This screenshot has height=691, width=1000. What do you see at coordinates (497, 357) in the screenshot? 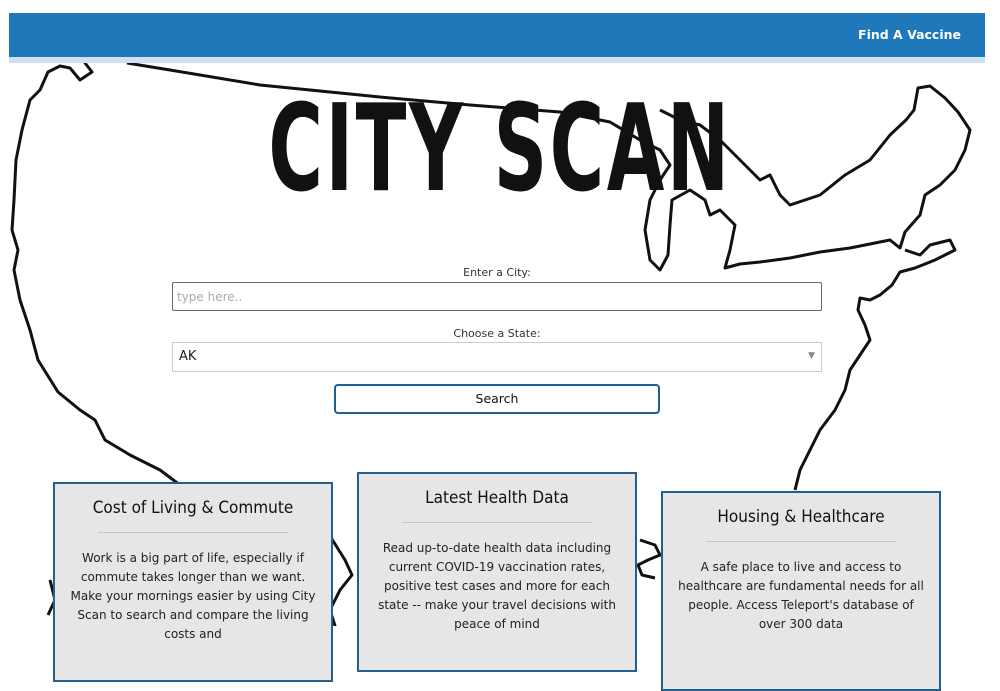
I see `state-select: AK ▼` at bounding box center [497, 357].